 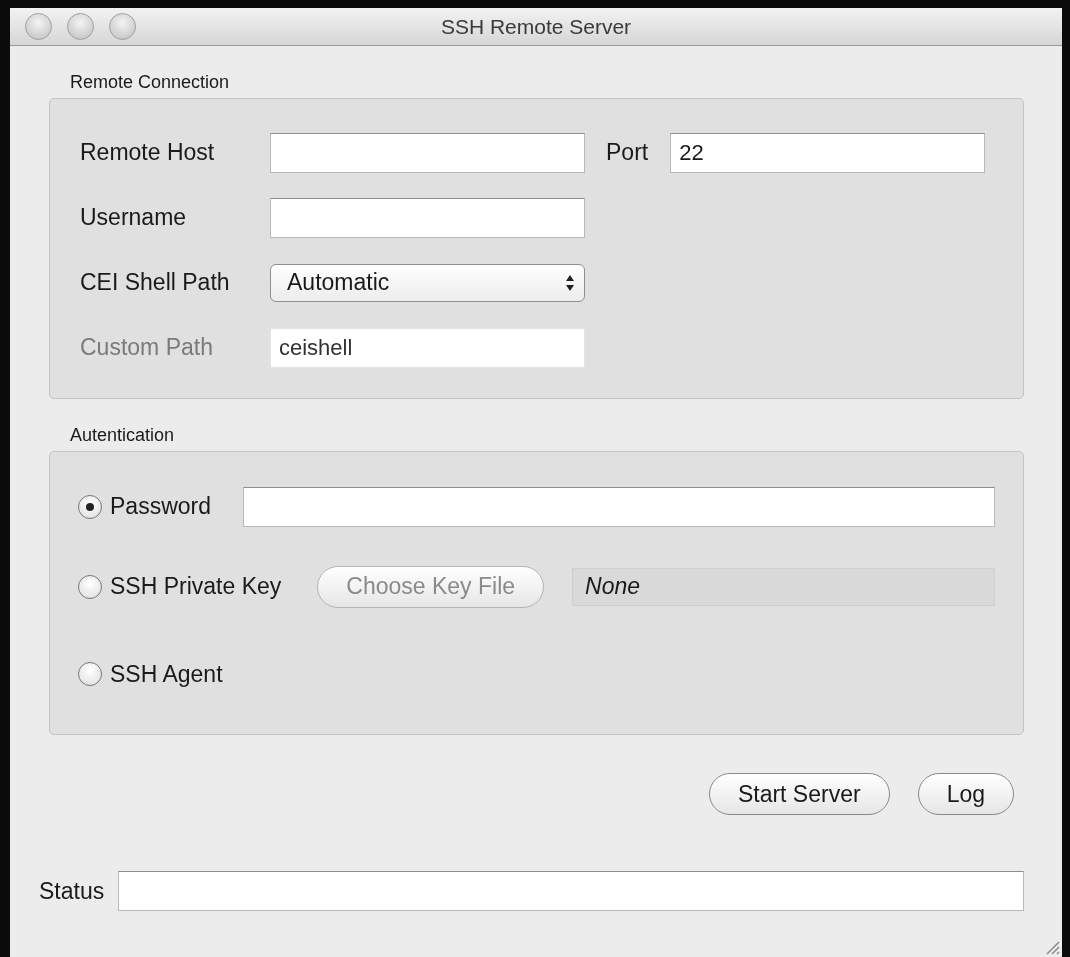 I want to click on field-label: CEI Shell Path, so click(x=155, y=282).